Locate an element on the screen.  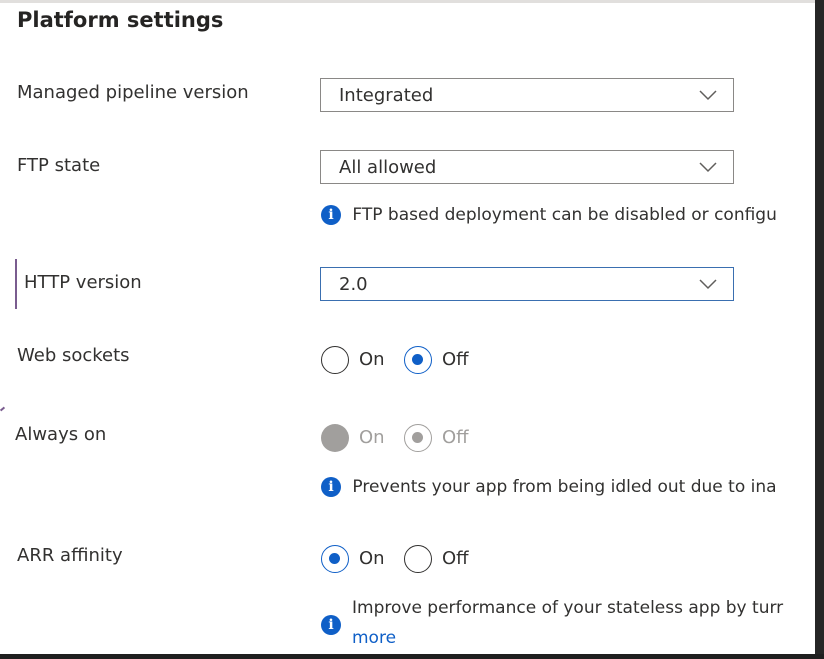
bottom-edge is located at coordinates (412, 656).